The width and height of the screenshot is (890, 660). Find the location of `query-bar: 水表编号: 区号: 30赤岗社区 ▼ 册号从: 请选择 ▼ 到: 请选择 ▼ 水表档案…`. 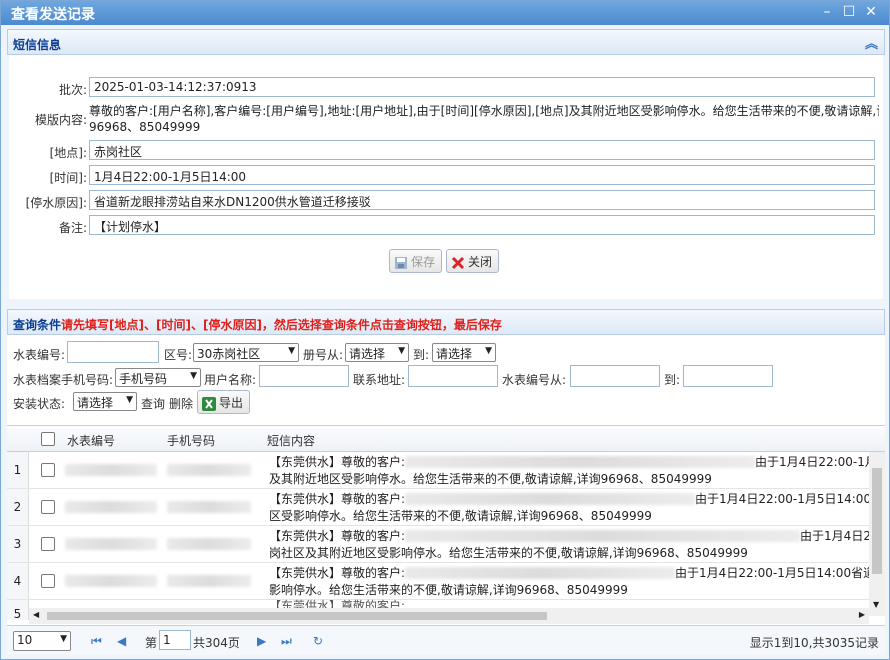

query-bar: 水表编号: 区号: 30赤岗社区 ▼ 册号从: 请选择 ▼ 到: 请选择 ▼ 水表档案… is located at coordinates (446, 380).